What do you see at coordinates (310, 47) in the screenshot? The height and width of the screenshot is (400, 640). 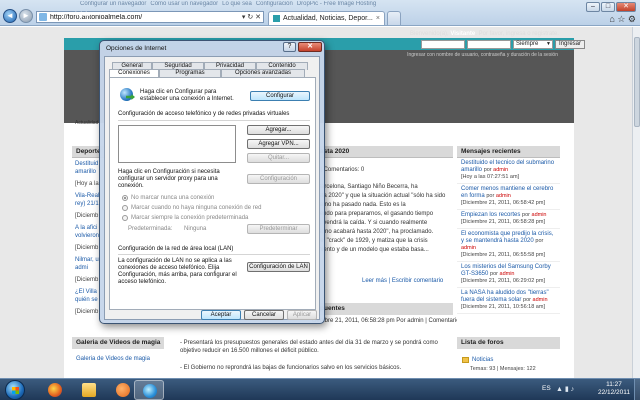 I see `dialog-close-button: ✕` at bounding box center [310, 47].